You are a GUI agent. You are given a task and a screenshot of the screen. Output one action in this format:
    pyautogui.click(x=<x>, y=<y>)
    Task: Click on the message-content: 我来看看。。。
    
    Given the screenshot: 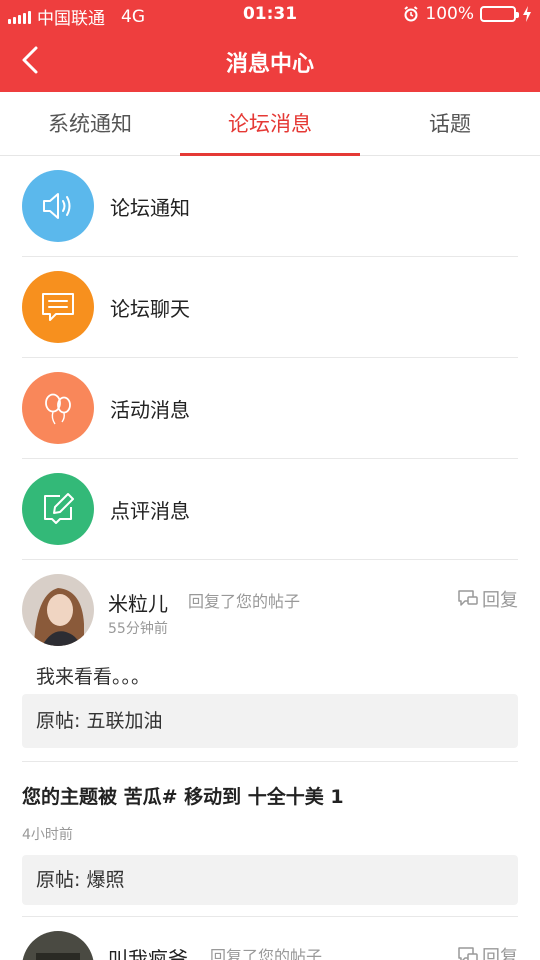 What is the action you would take?
    pyautogui.click(x=93, y=677)
    